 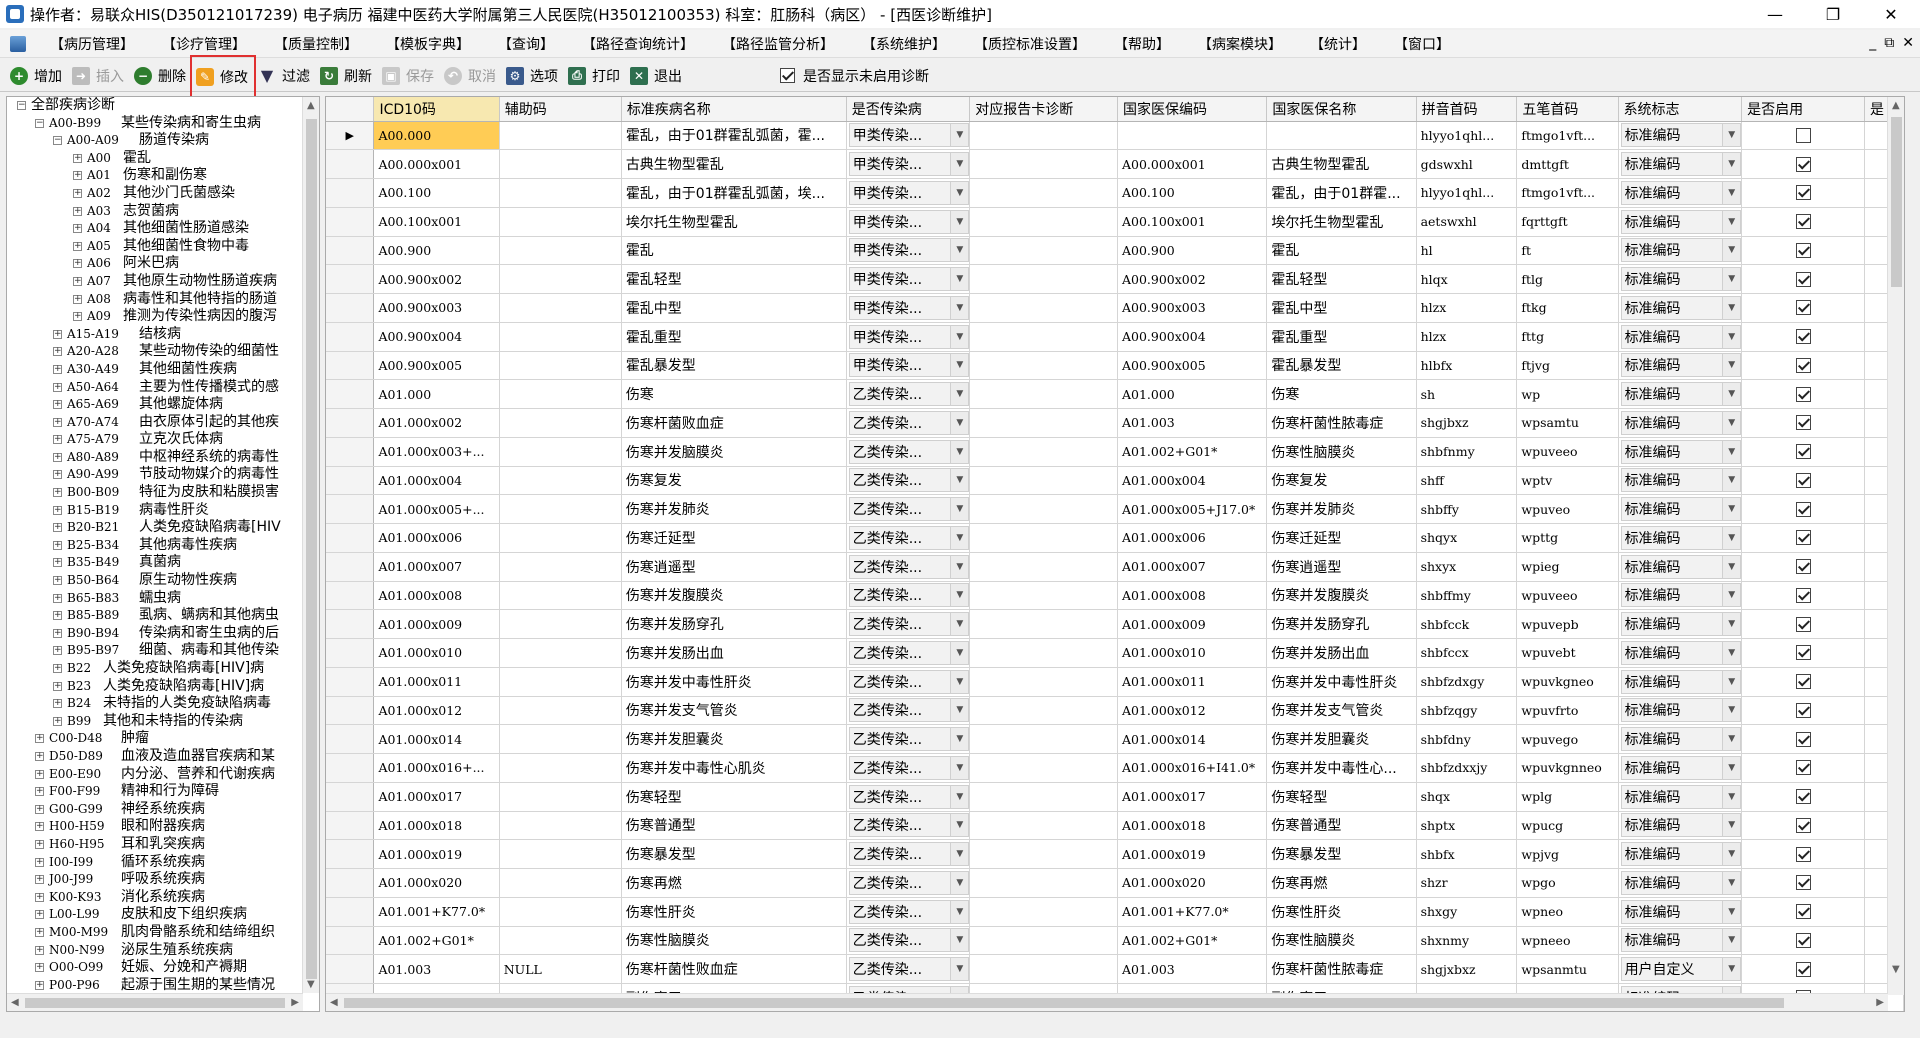 What do you see at coordinates (155, 511) in the screenshot?
I see `tree-node: + B15-B19 病毒性肝炎` at bounding box center [155, 511].